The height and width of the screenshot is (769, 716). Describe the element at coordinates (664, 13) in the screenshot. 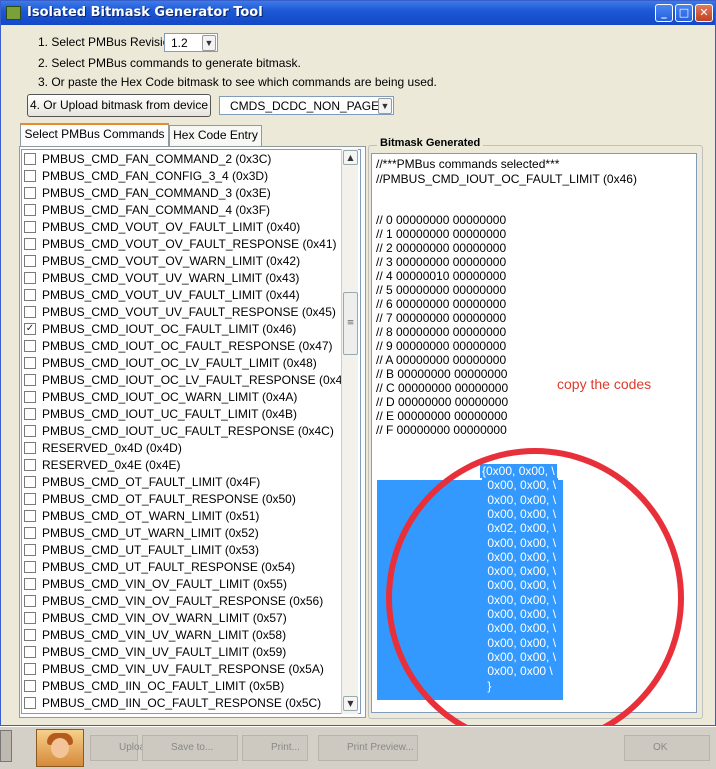

I see `minimize-button: _` at that location.